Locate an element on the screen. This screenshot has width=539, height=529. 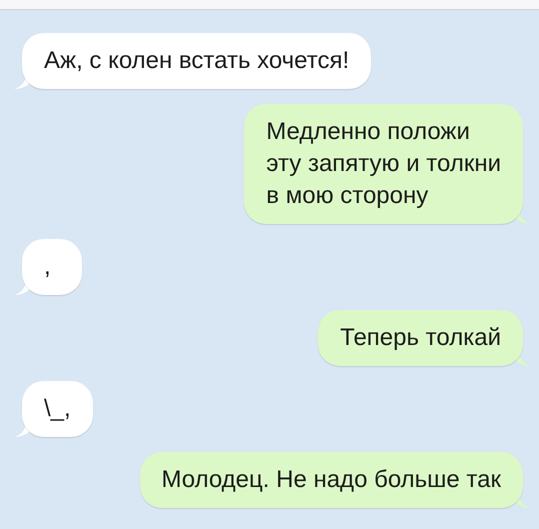
message-bubble: Молодец. Не надо больше так is located at coordinates (331, 480).